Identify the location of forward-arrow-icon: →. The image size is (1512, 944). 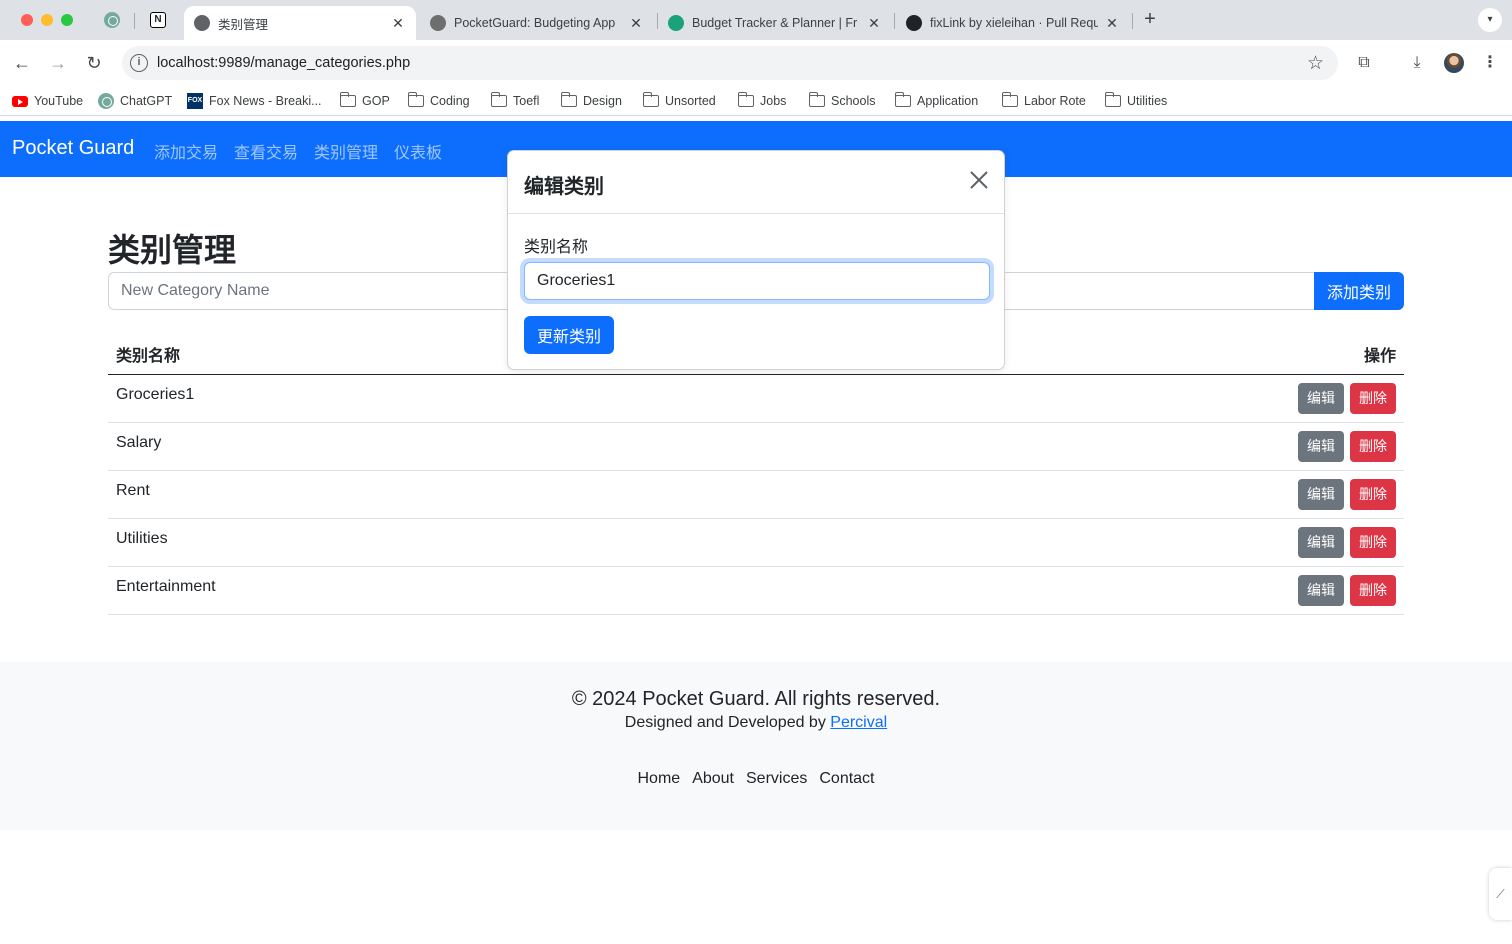
(58, 63).